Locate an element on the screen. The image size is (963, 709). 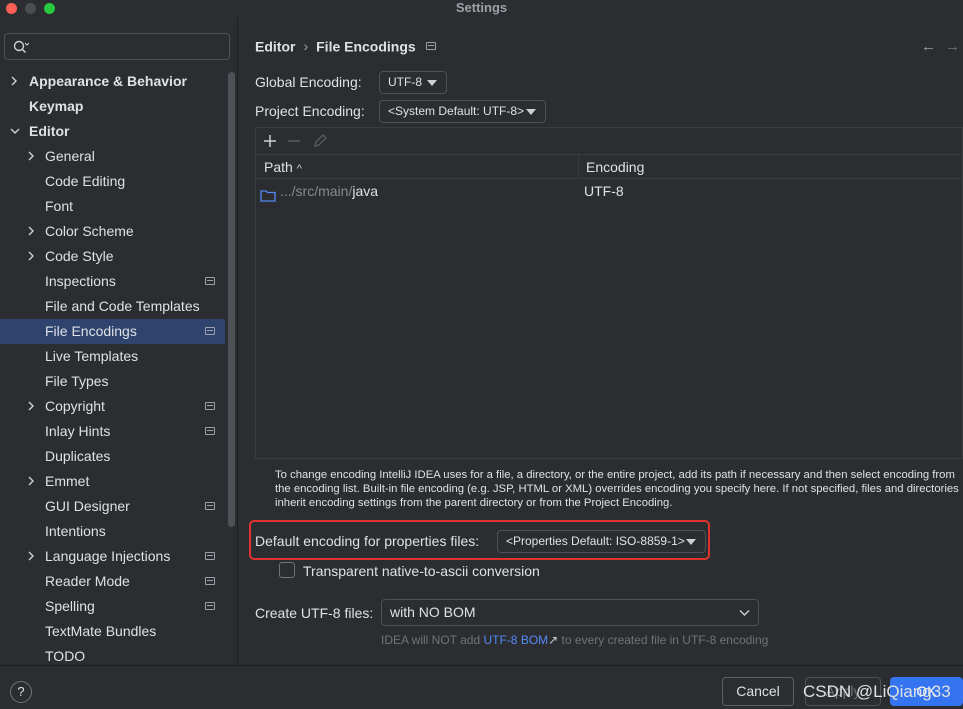
search-input is located at coordinates (128, 46).